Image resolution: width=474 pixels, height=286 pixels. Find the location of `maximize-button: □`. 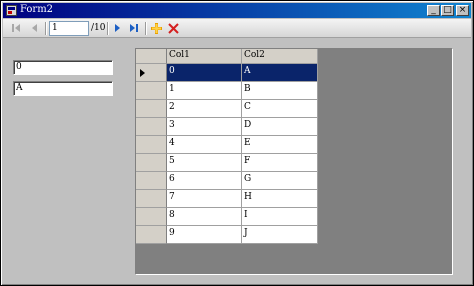

maximize-button: □ is located at coordinates (447, 10).